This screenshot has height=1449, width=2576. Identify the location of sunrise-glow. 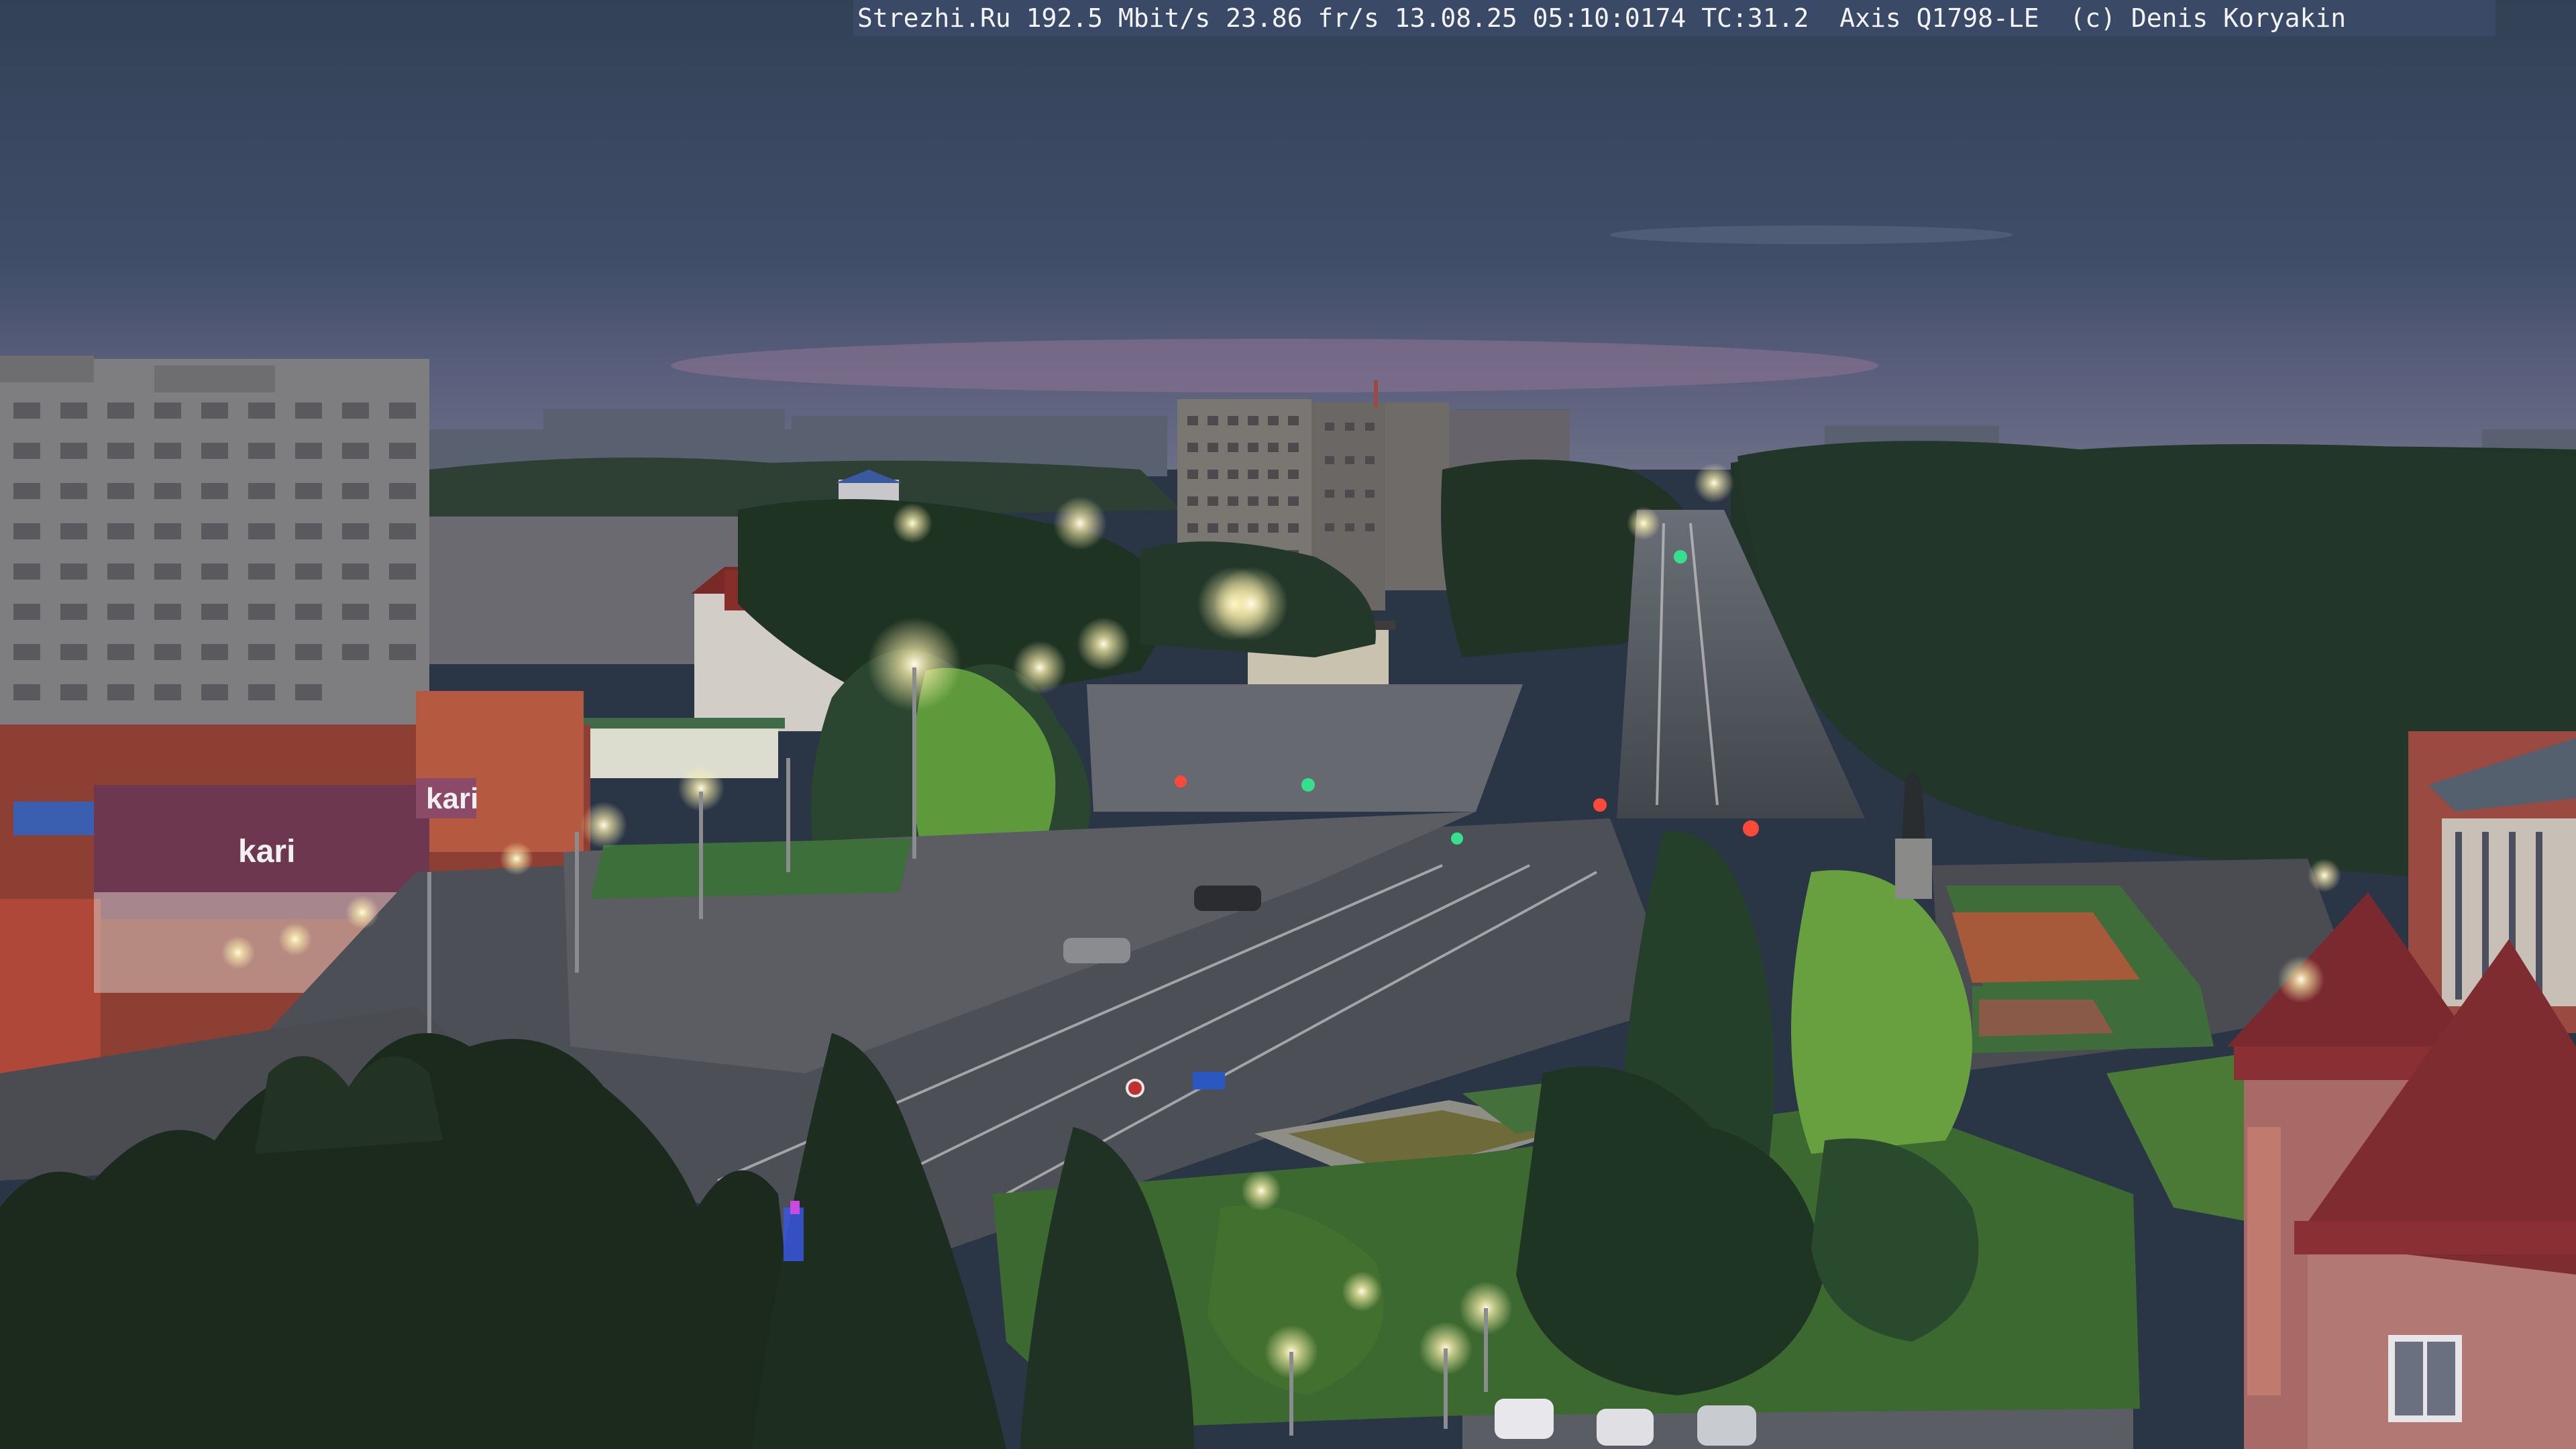
(1274, 365).